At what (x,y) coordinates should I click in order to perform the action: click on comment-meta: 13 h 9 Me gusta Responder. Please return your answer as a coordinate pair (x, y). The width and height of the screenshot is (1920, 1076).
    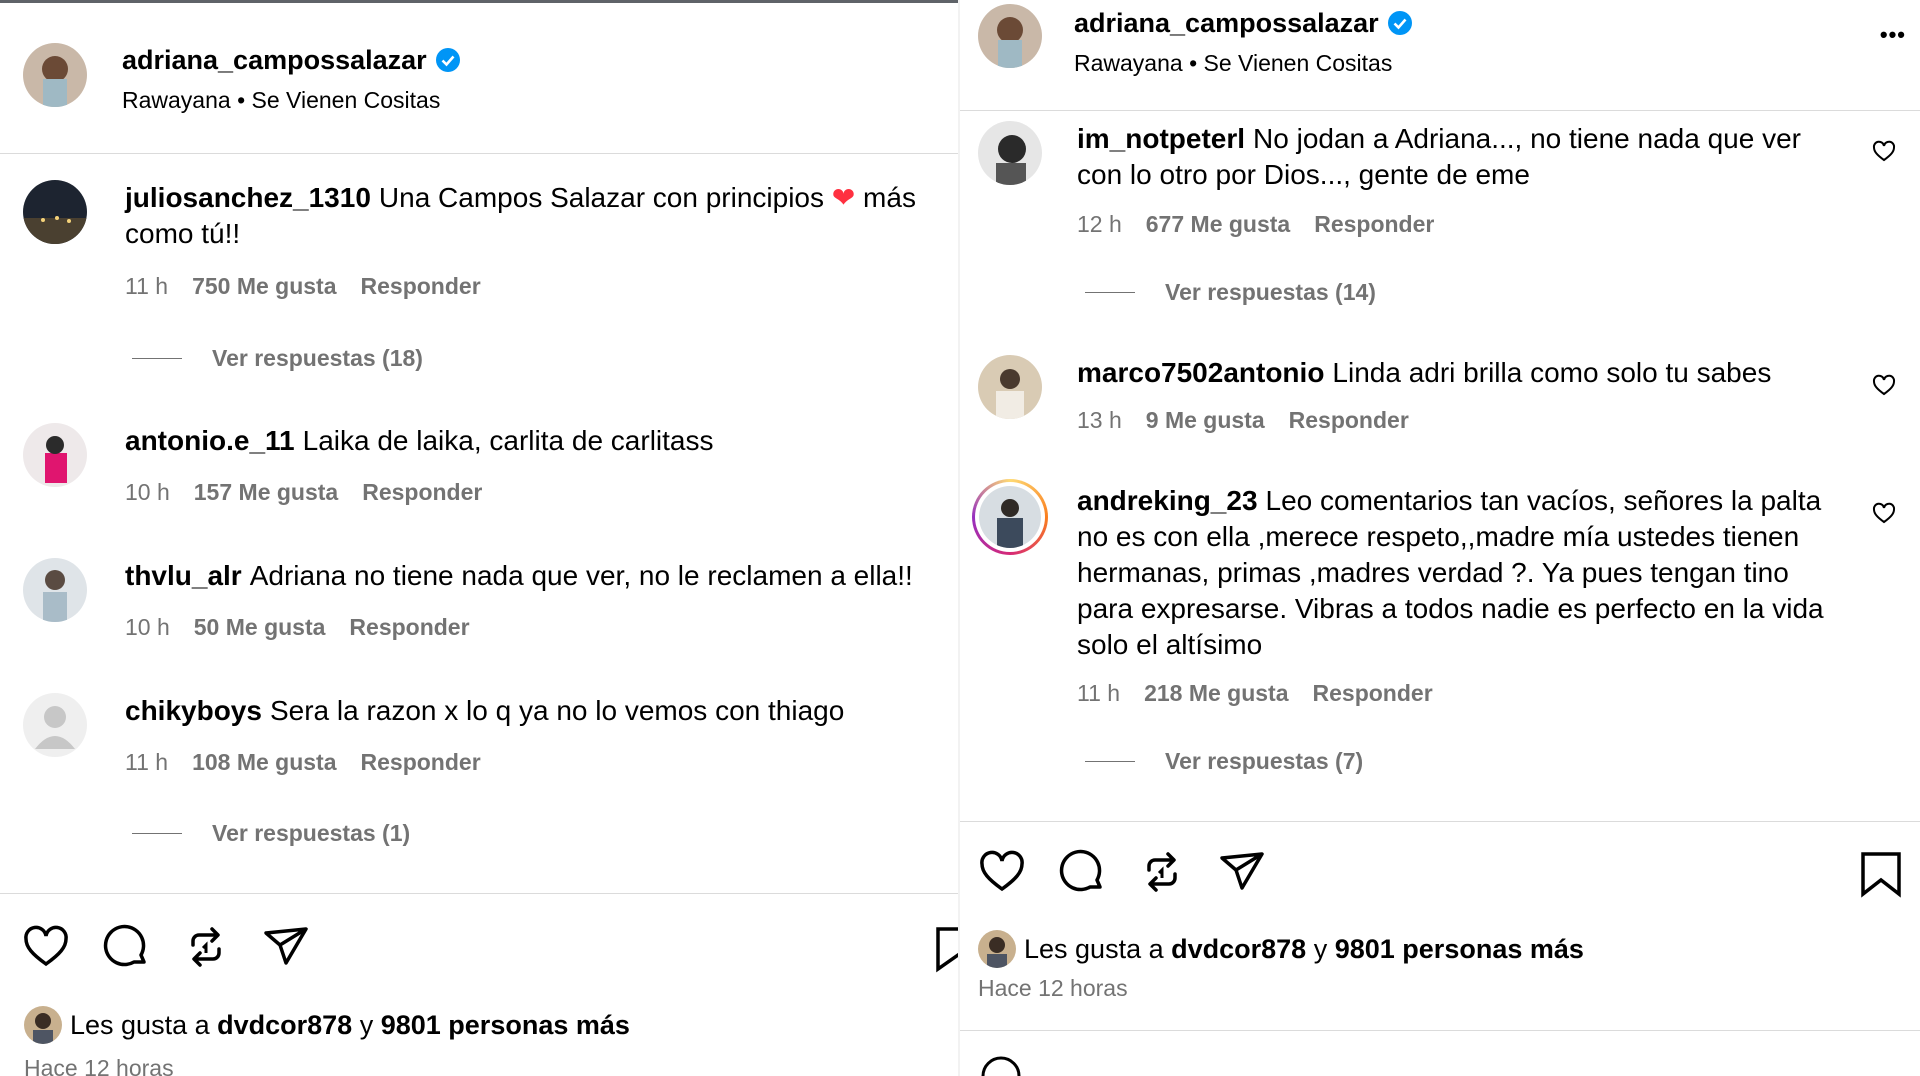
    Looking at the image, I should click on (1243, 420).